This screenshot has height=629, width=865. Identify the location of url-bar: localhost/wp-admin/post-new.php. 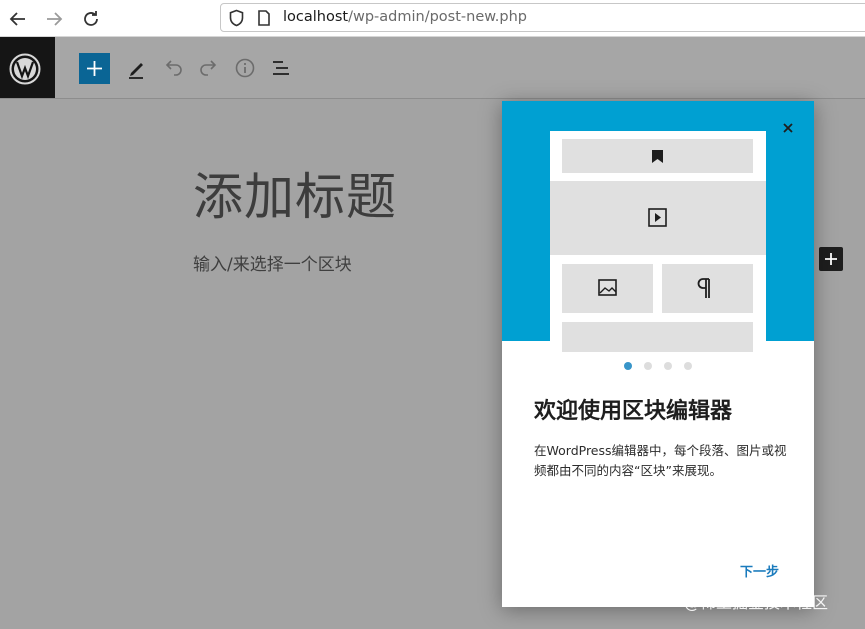
(542, 17).